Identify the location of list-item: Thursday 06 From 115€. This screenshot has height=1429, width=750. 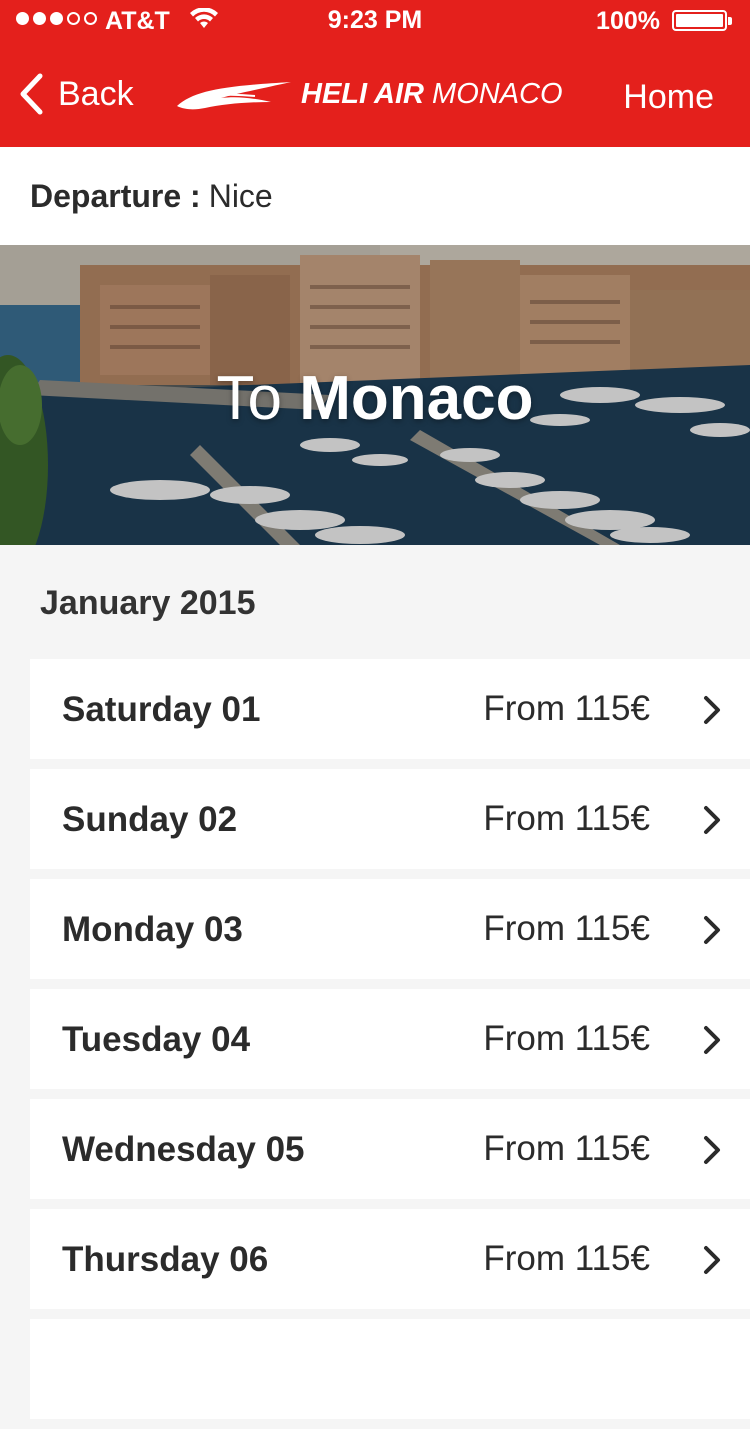
(390, 1259).